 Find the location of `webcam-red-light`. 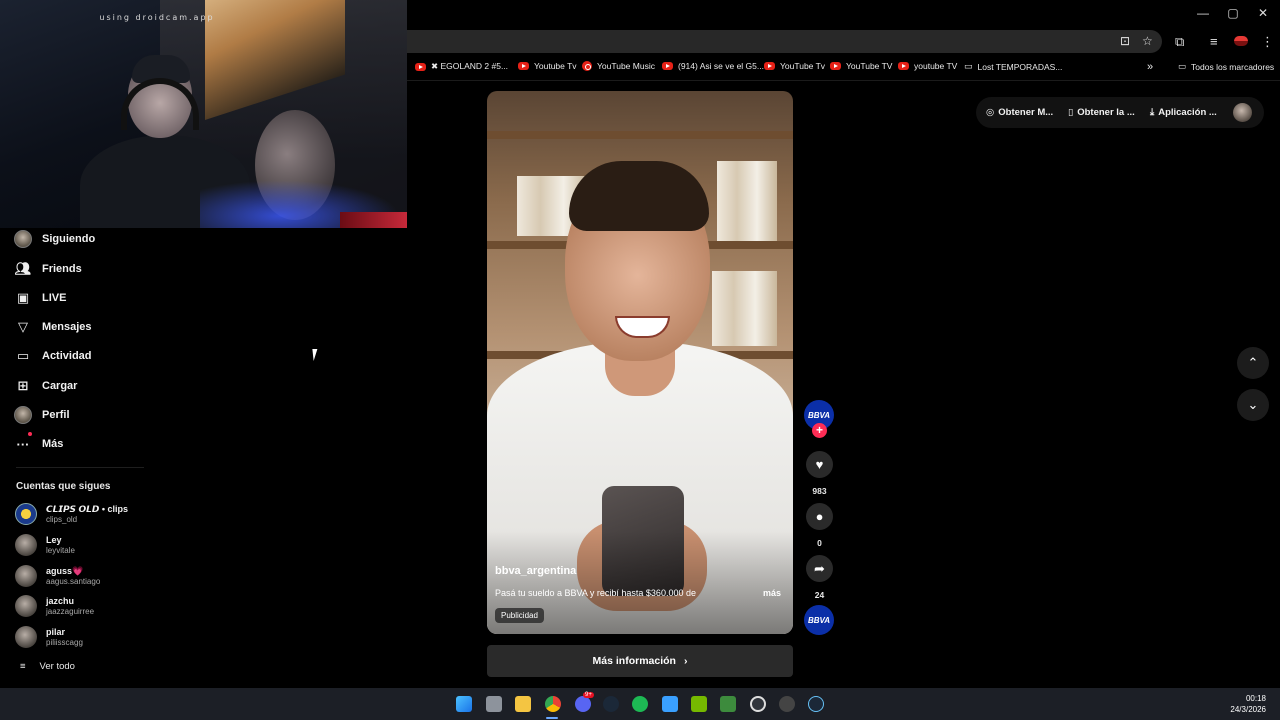

webcam-red-light is located at coordinates (373, 220).